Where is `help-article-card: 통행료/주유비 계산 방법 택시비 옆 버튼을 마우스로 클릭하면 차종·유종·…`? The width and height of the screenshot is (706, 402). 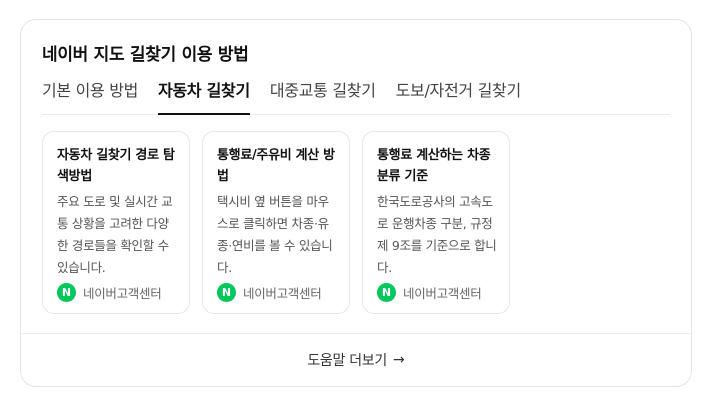 help-article-card: 통행료/주유비 계산 방법 택시비 옆 버튼을 마우스로 클릭하면 차종·유종·… is located at coordinates (276, 222).